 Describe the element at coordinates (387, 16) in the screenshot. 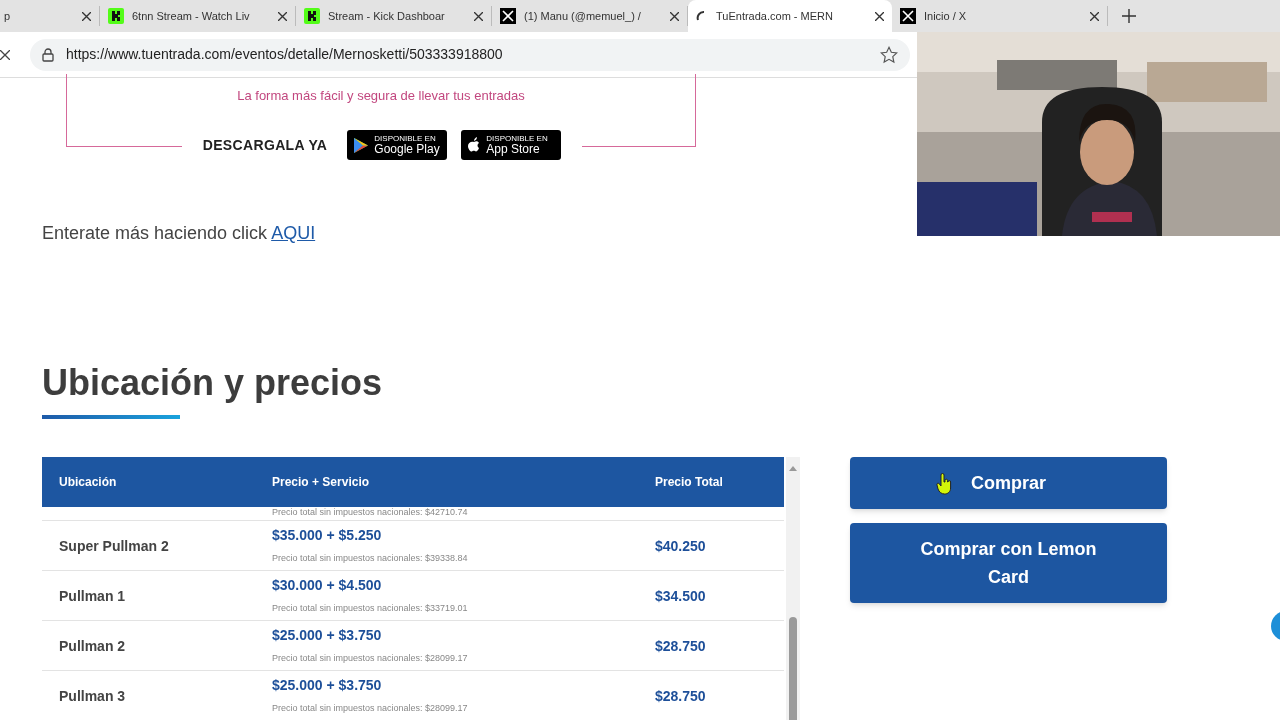

I see `tab-title: Stream - Kick Dashboar` at that location.